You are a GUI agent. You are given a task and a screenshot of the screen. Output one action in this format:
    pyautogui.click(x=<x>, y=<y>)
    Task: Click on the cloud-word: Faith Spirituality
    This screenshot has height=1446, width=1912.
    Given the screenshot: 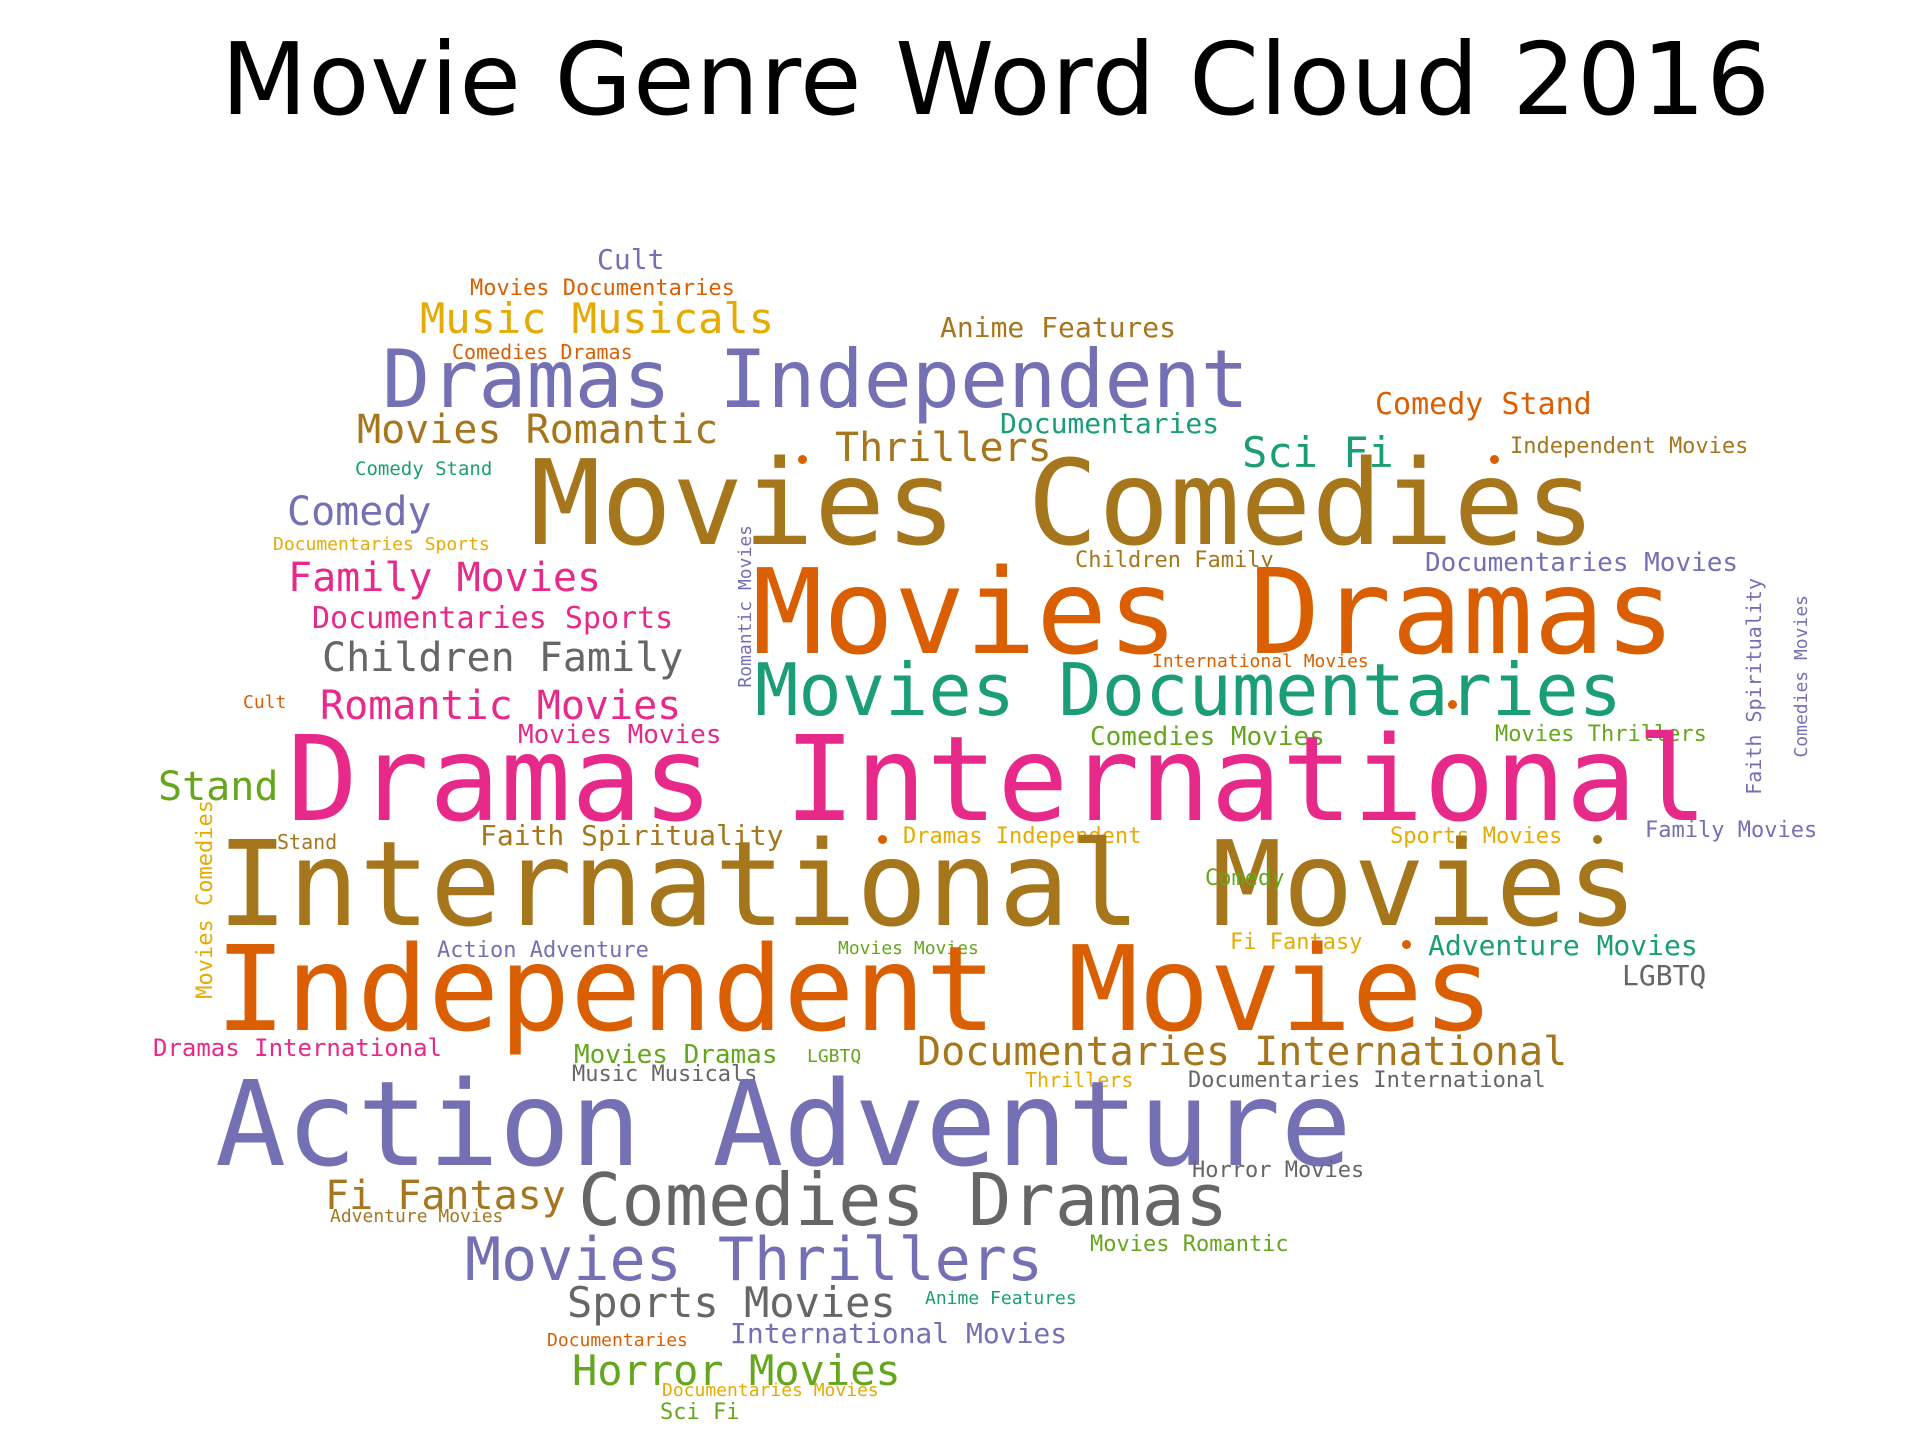 What is the action you would take?
    pyautogui.click(x=1754, y=686)
    